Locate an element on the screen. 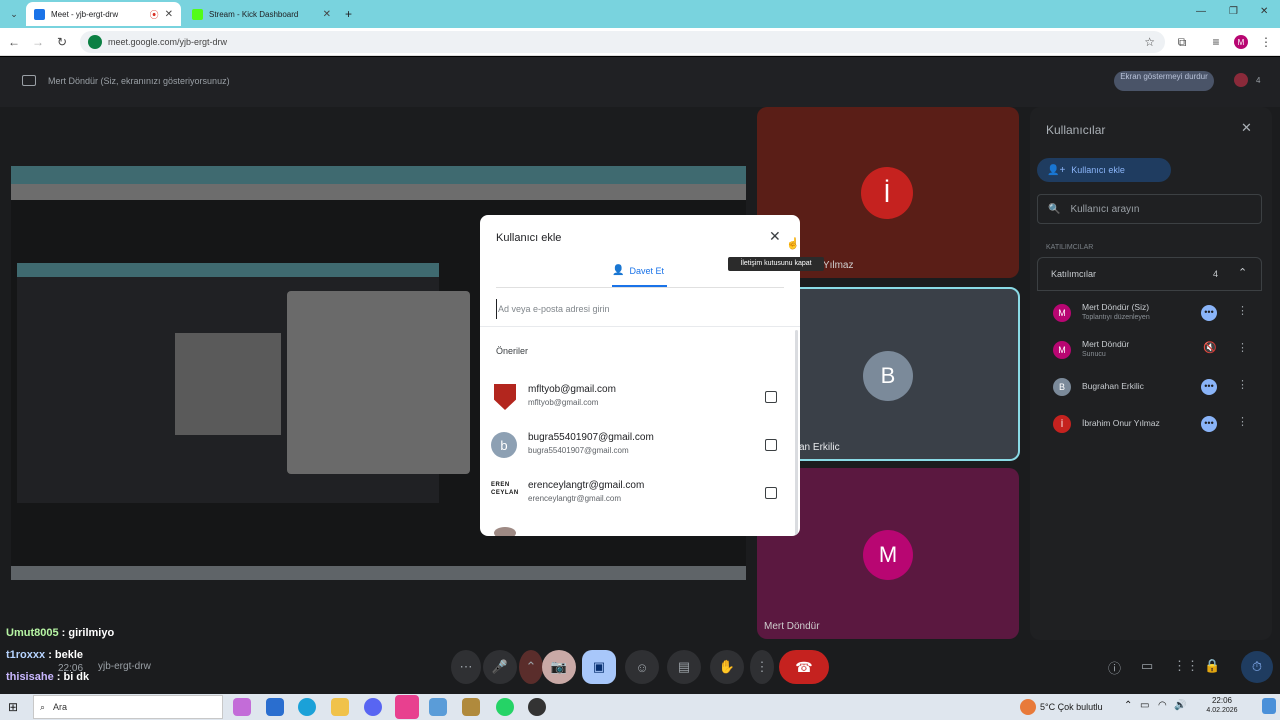  close-panel-icon: ✕ is located at coordinates (1246, 128).